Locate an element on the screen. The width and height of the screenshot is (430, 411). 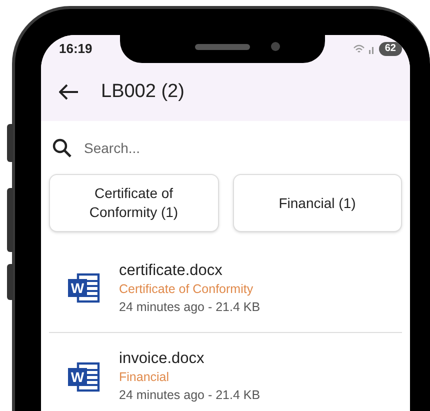
battery-badge: 62 is located at coordinates (390, 49).